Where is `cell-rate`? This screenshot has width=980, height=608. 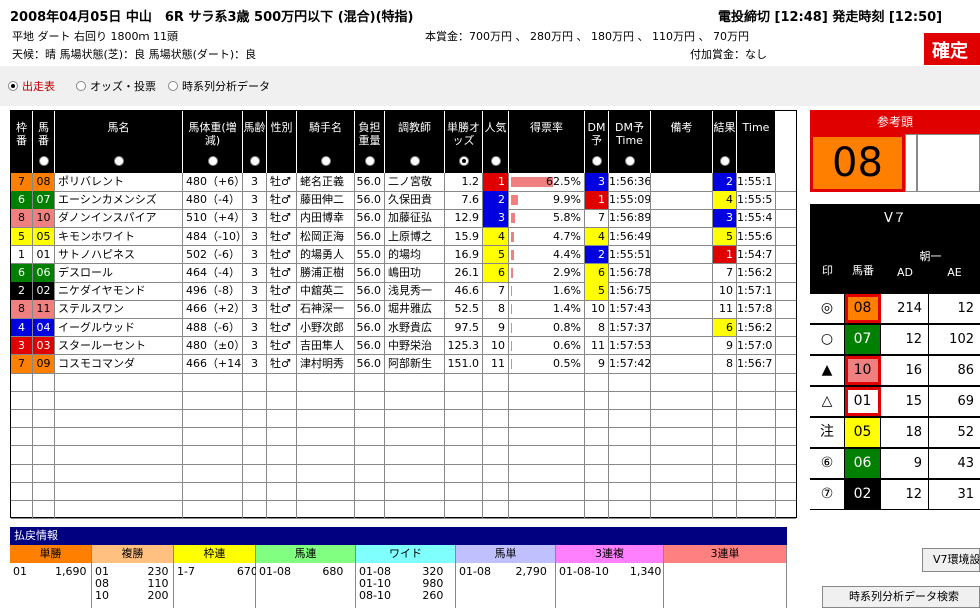
cell-rate is located at coordinates (547, 455).